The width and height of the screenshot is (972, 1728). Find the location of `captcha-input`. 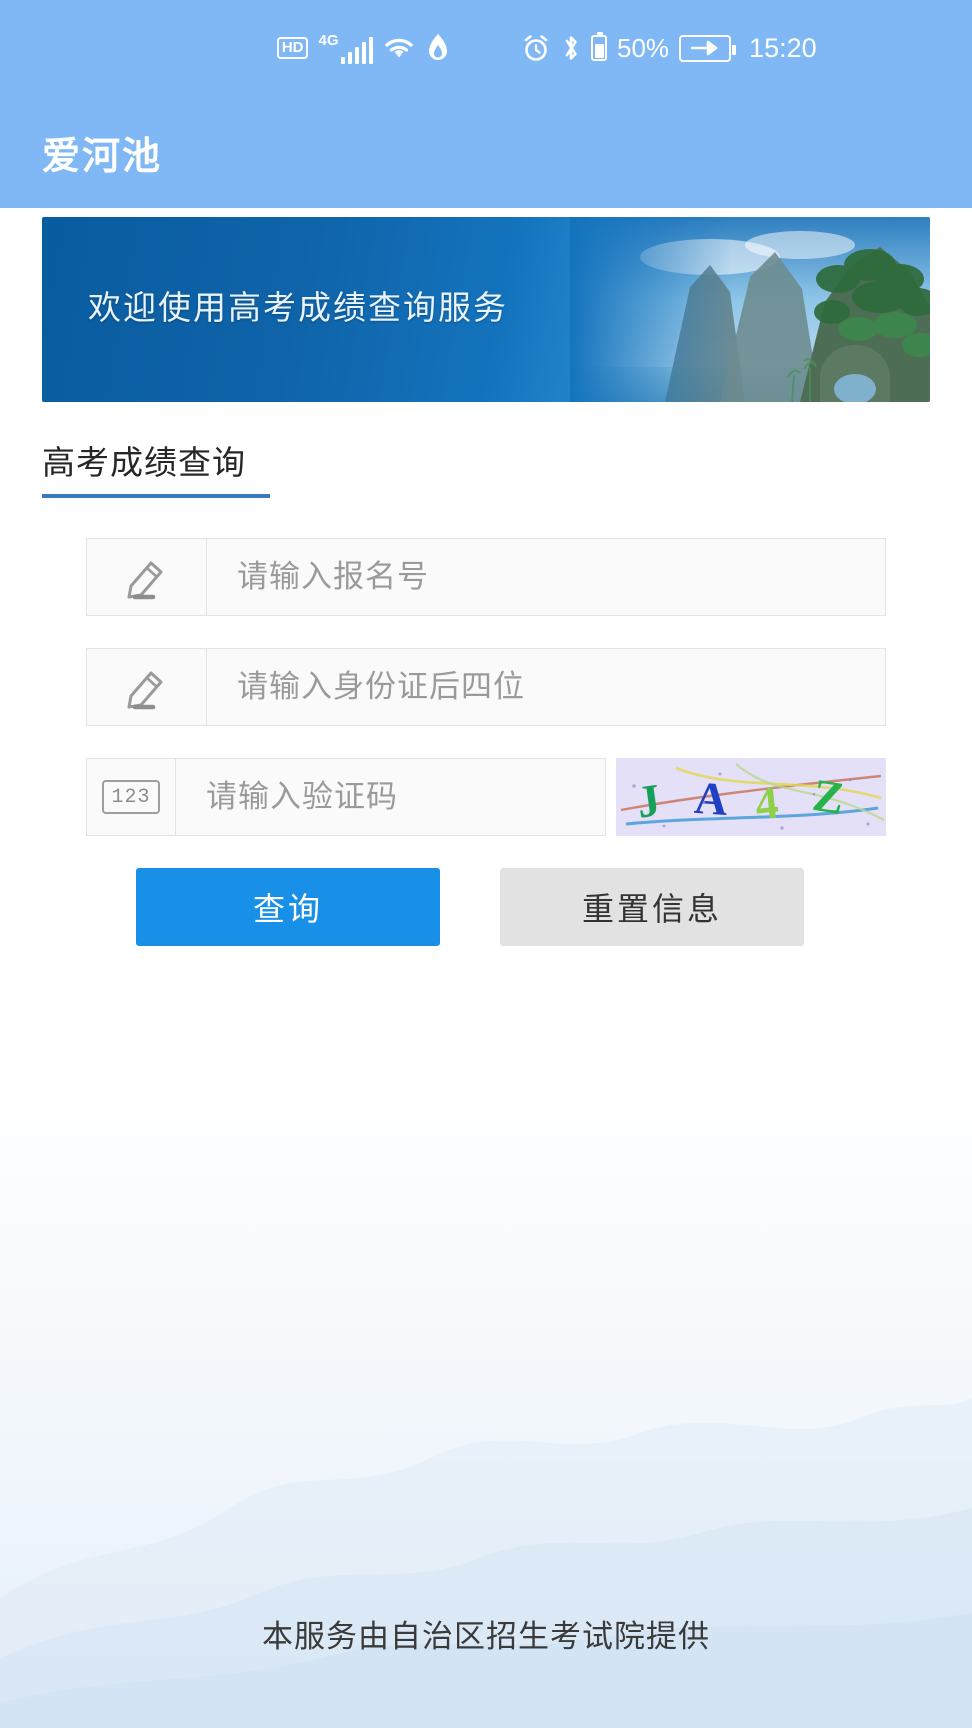

captcha-input is located at coordinates (390, 797).